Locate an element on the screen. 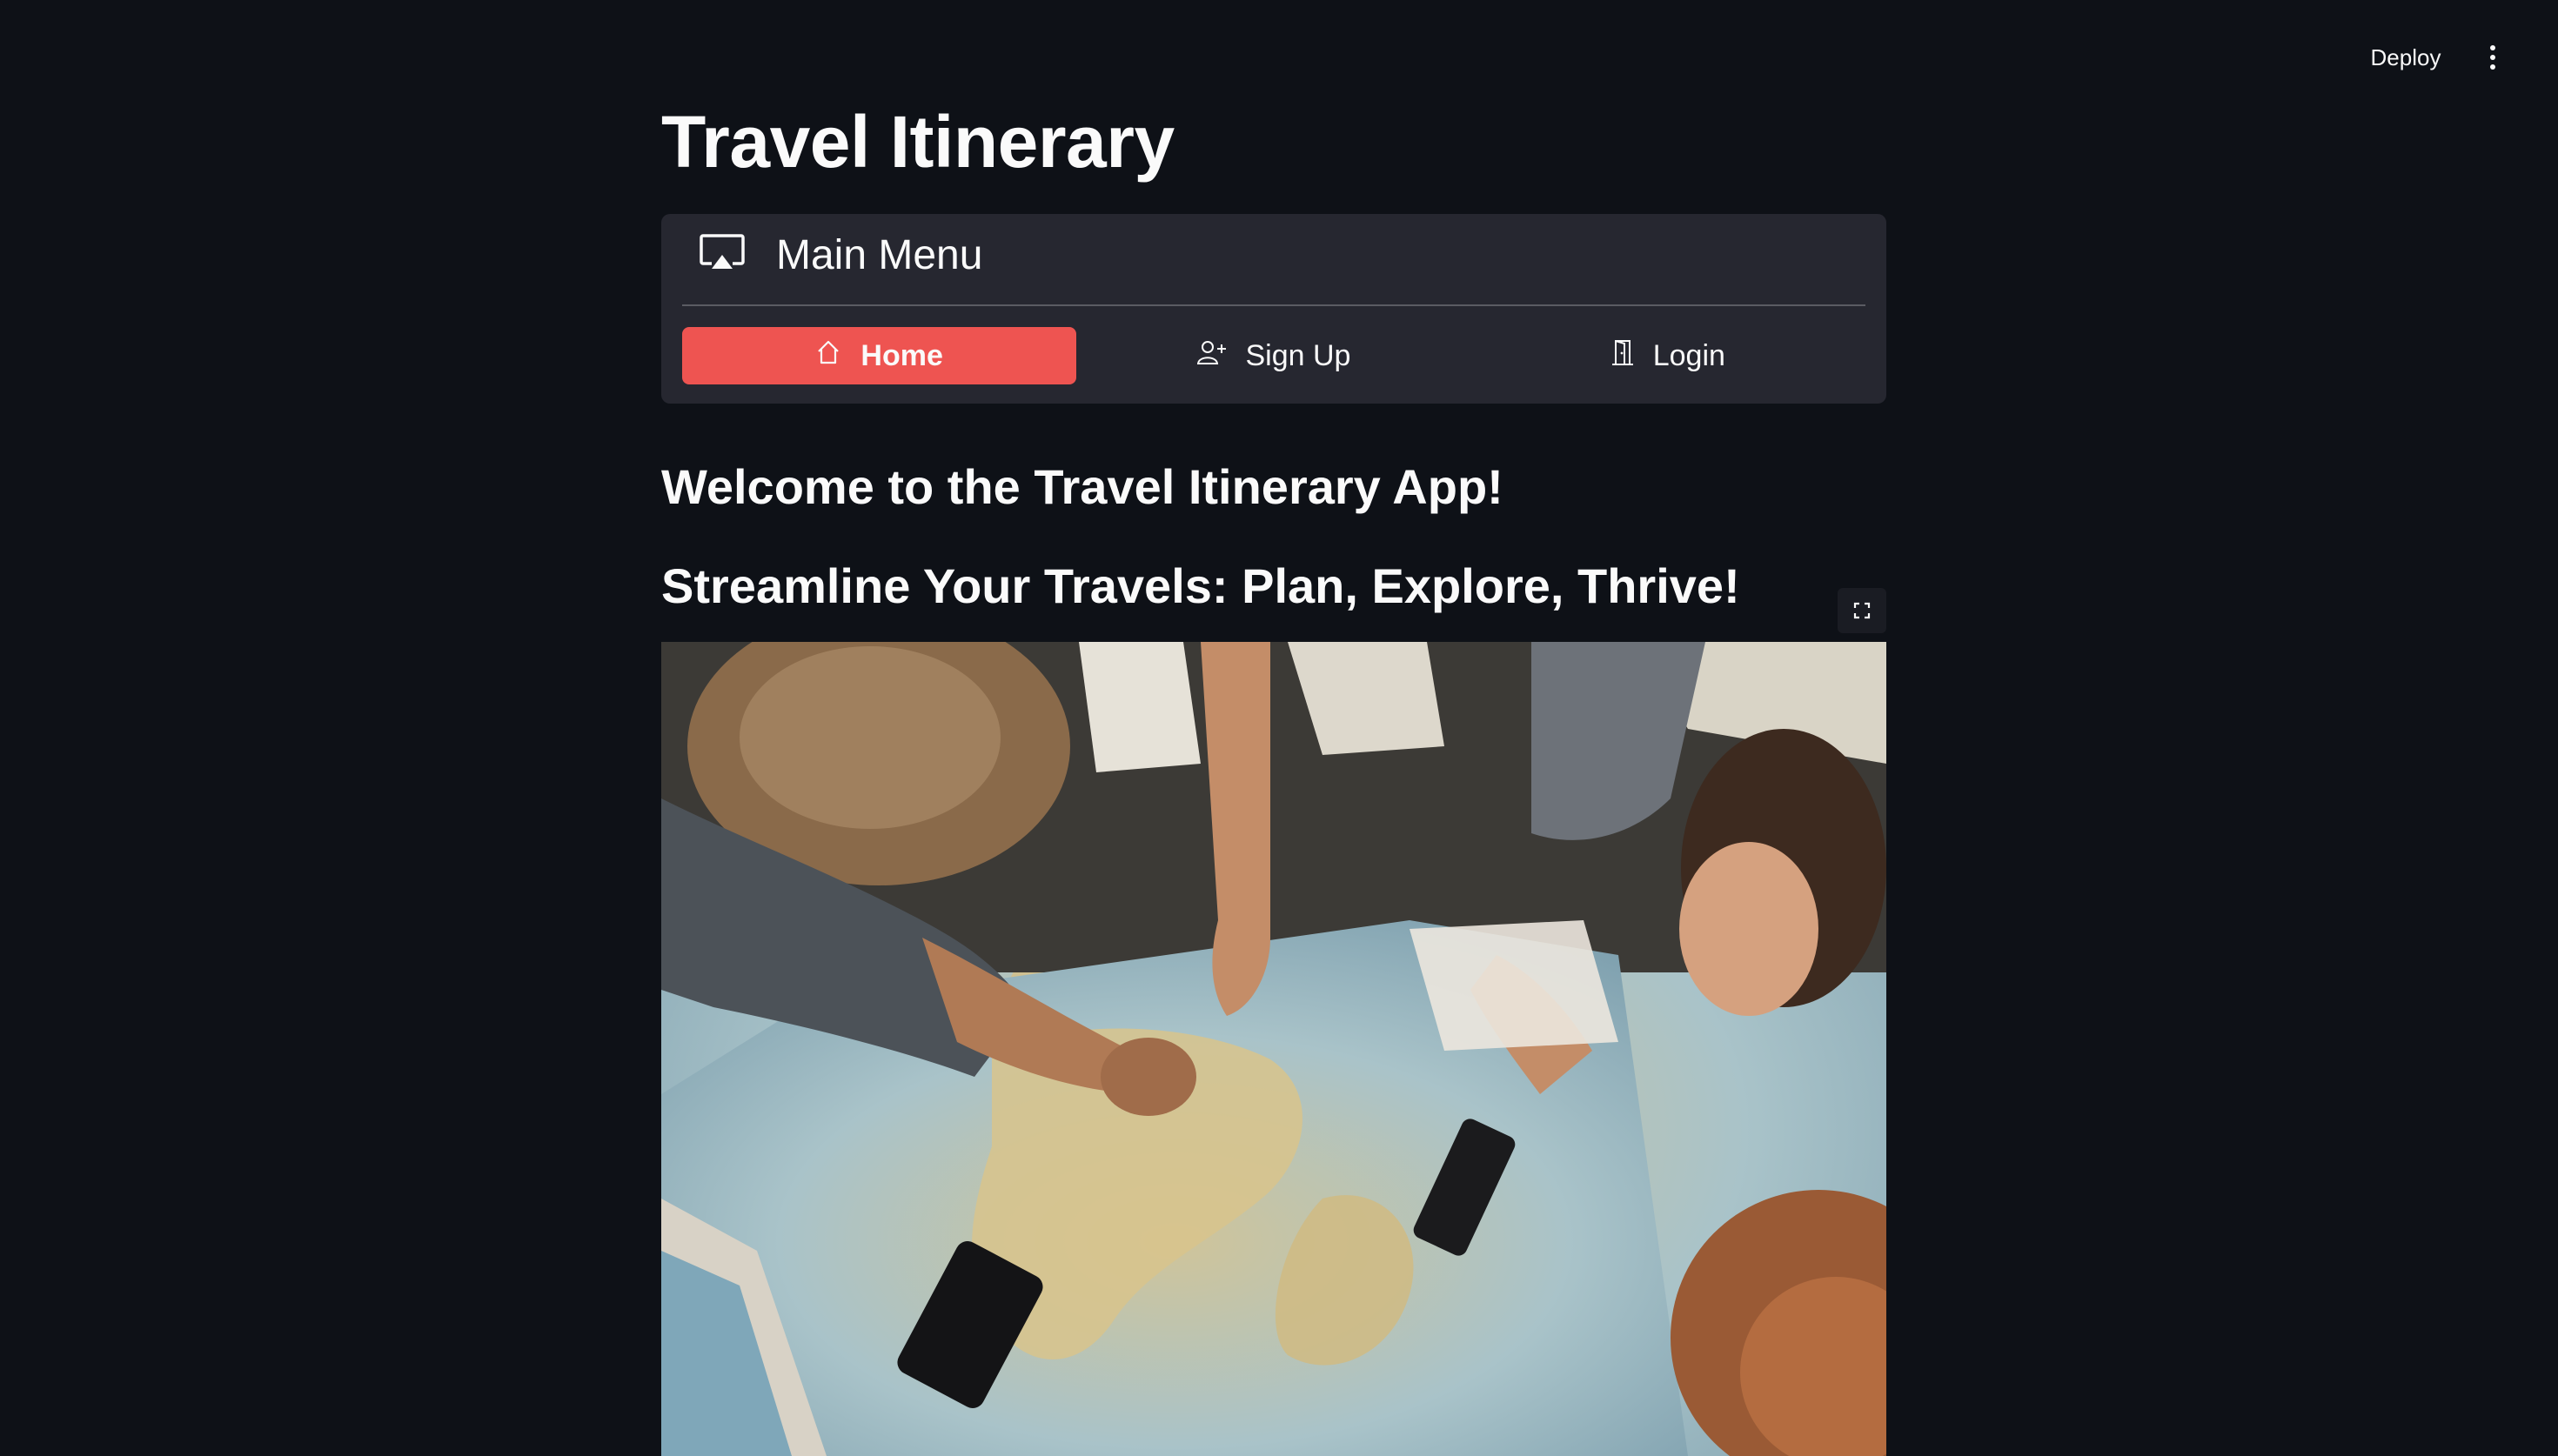 The image size is (2558, 1456). nav-item-label: Login is located at coordinates (1688, 355).